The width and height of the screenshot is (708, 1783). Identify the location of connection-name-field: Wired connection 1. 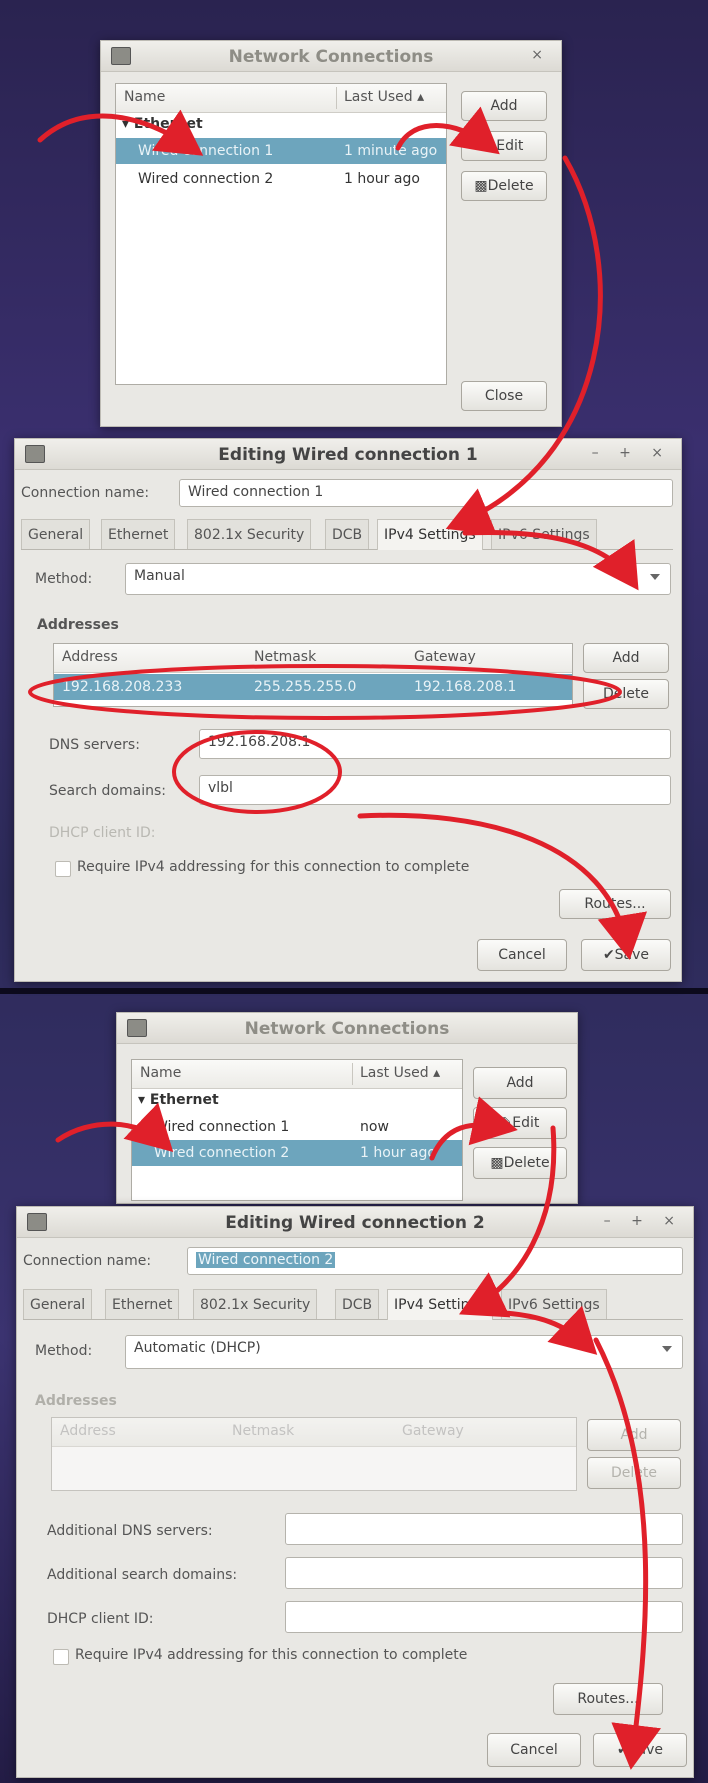
(426, 493).